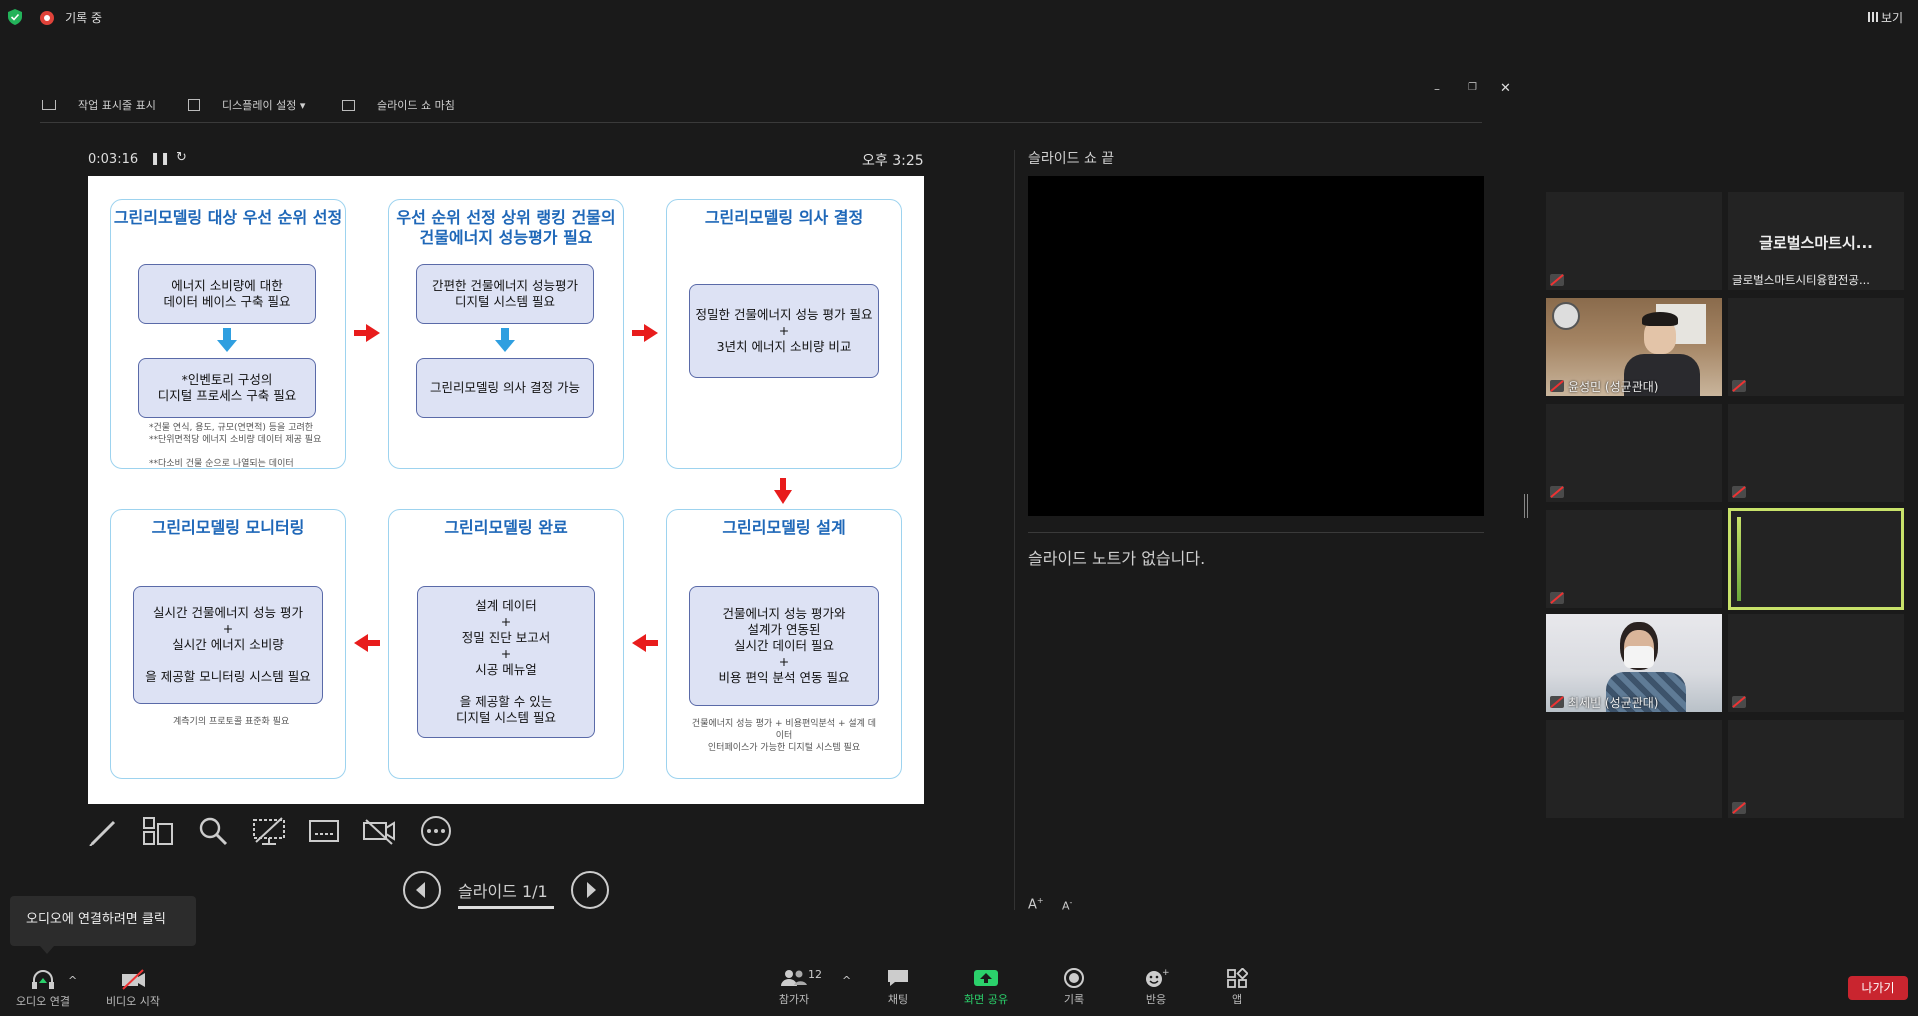  What do you see at coordinates (1816, 559) in the screenshot?
I see `active-speaker-tile` at bounding box center [1816, 559].